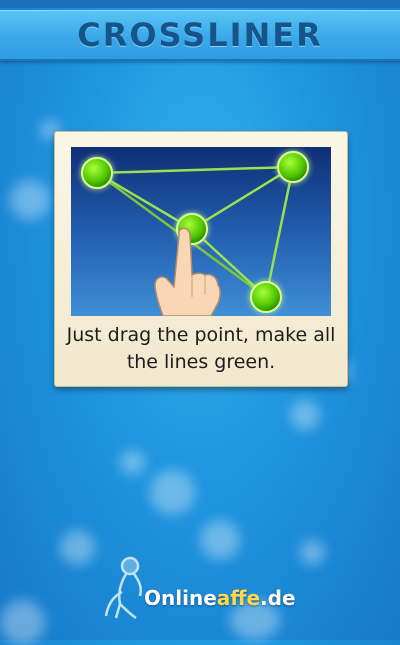  I want to click on logo-text: Onlineaffe.de, so click(220, 598).